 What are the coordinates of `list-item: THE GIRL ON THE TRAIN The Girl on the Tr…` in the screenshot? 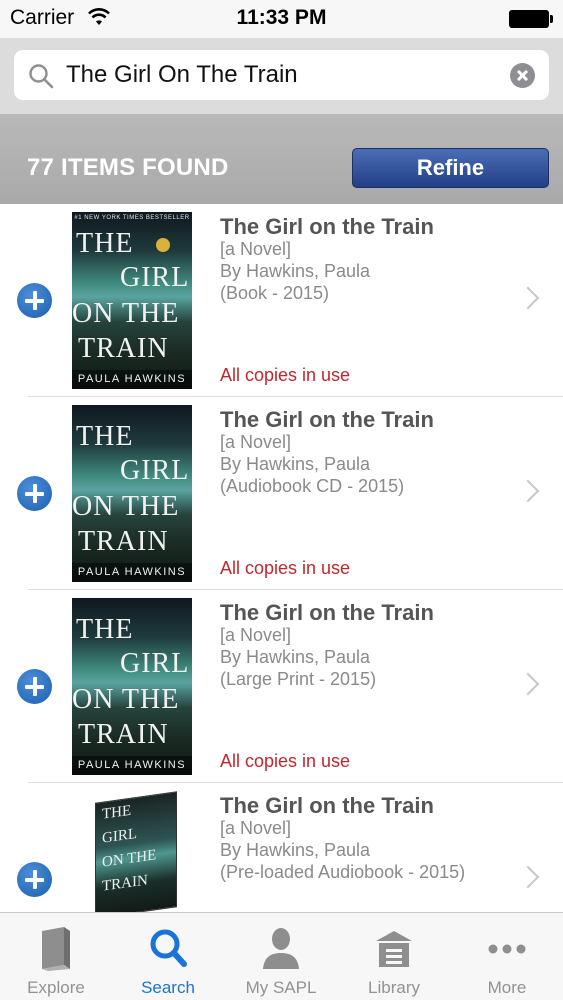 It's located at (281, 847).